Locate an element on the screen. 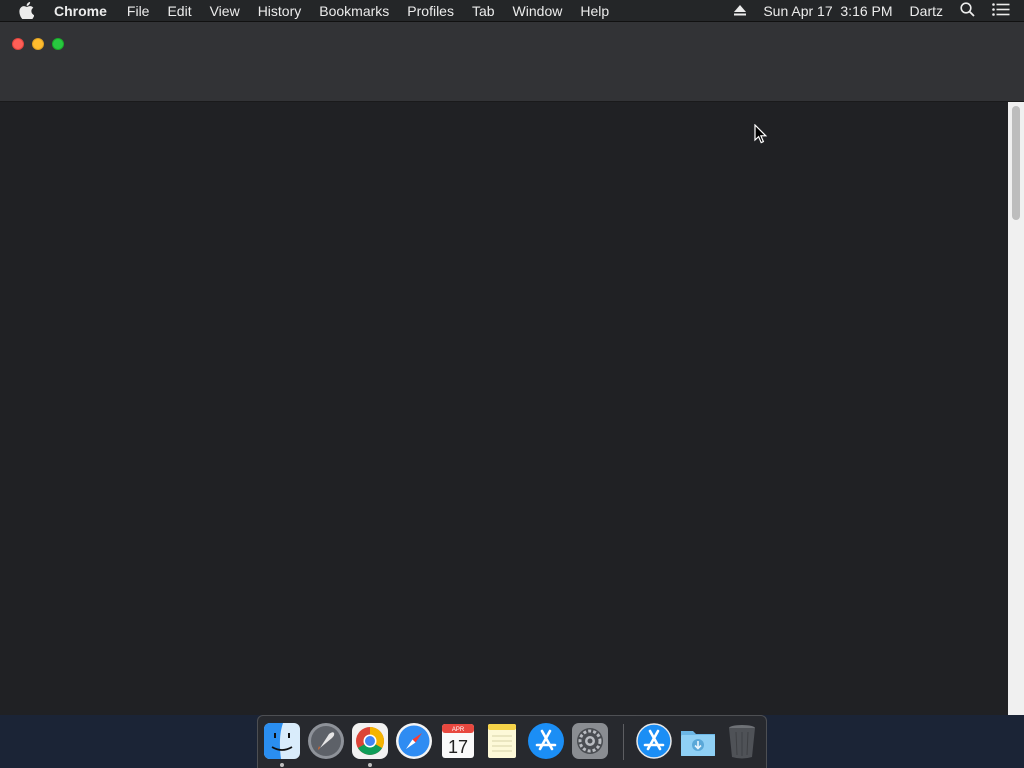 Image resolution: width=1024 pixels, height=768 pixels. menu-view: View is located at coordinates (225, 11).